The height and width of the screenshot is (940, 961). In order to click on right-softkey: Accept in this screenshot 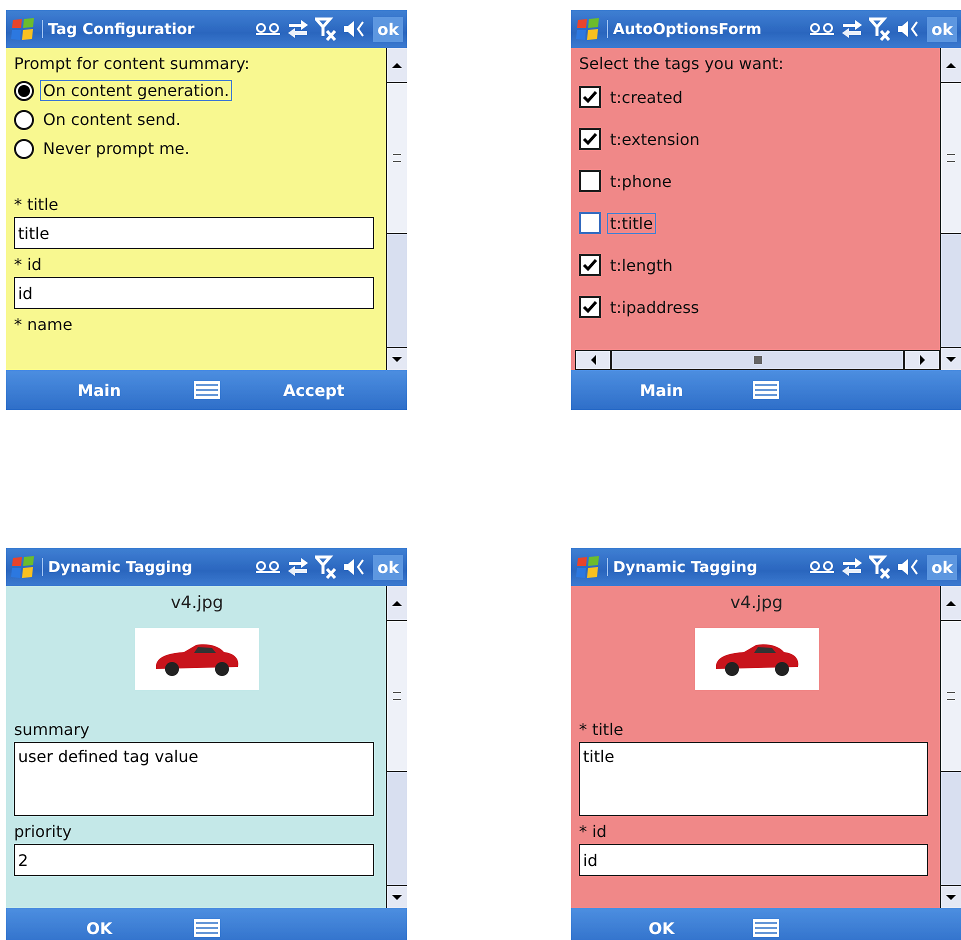, I will do `click(313, 390)`.